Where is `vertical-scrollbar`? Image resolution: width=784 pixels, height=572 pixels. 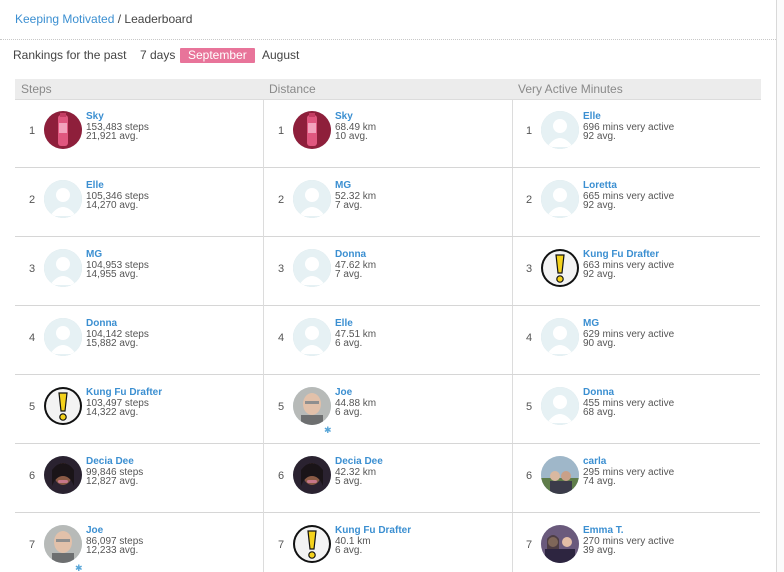
vertical-scrollbar is located at coordinates (780, 286).